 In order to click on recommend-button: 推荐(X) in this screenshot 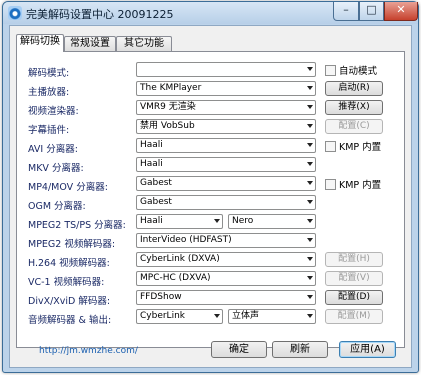, I will do `click(354, 107)`.